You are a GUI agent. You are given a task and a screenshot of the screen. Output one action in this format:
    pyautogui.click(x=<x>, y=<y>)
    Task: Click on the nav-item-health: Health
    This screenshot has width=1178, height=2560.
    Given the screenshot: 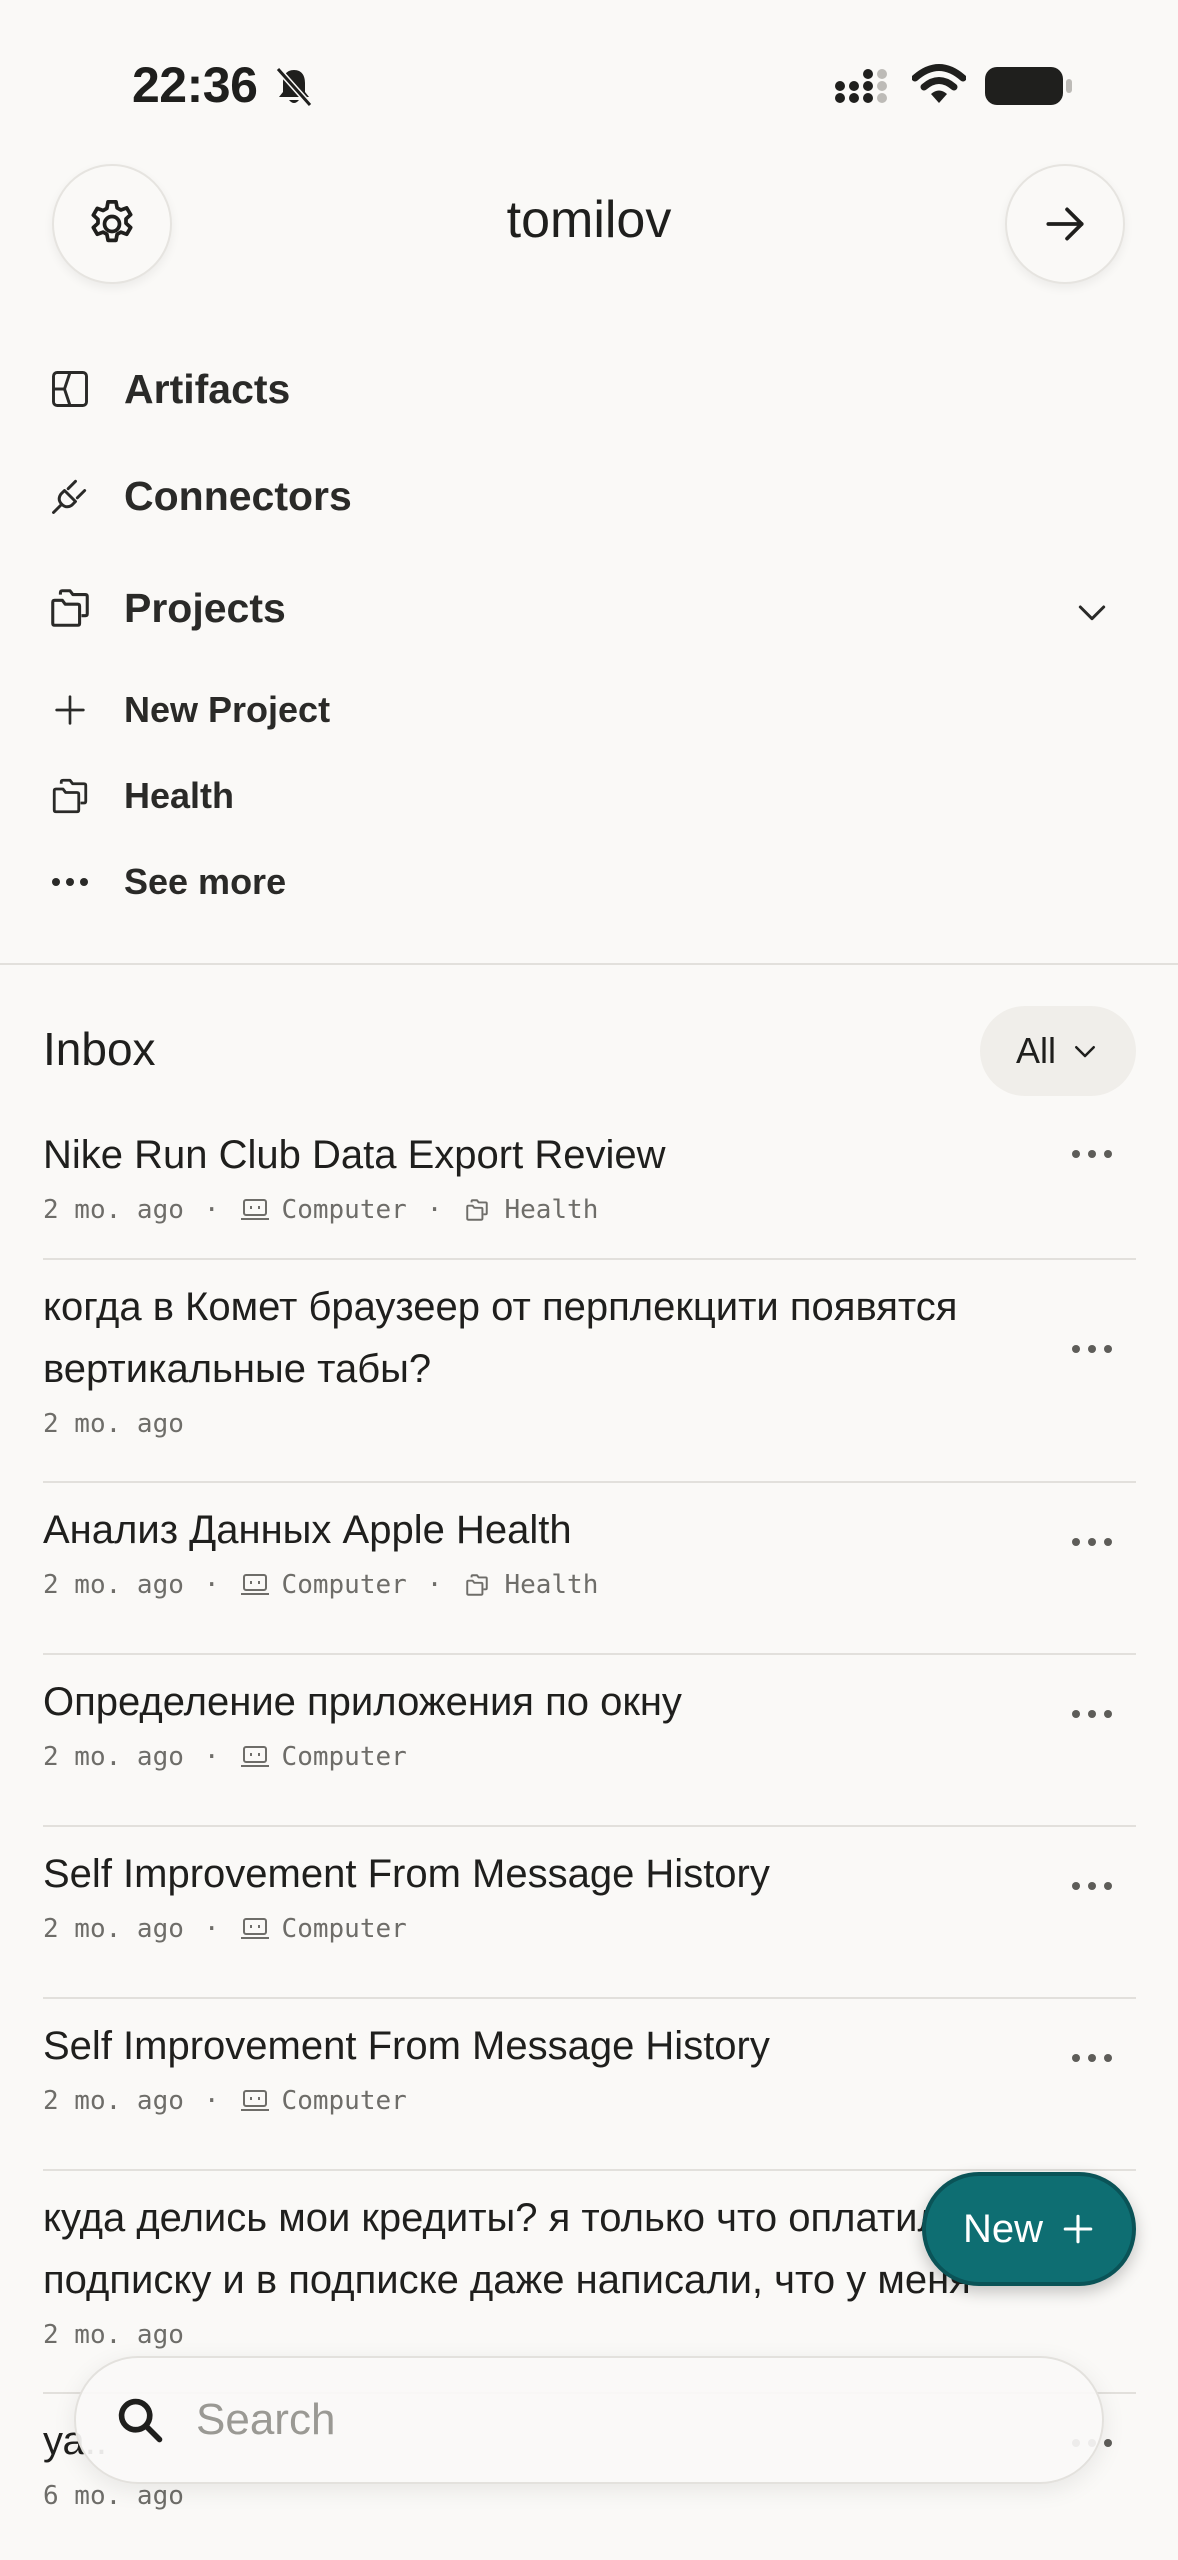 What is the action you would take?
    pyautogui.click(x=137, y=796)
    